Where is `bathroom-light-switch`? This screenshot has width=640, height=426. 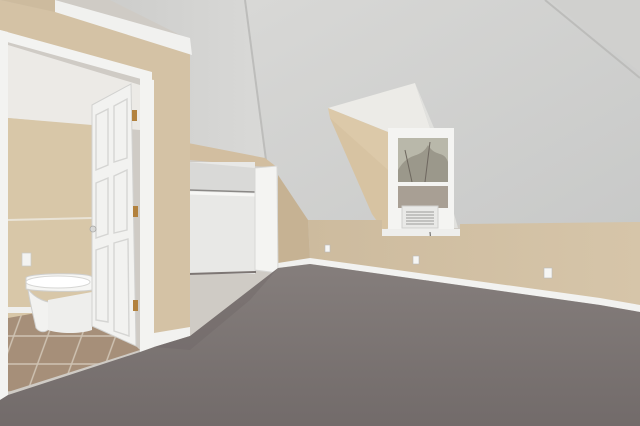
bathroom-light-switch is located at coordinates (26, 259).